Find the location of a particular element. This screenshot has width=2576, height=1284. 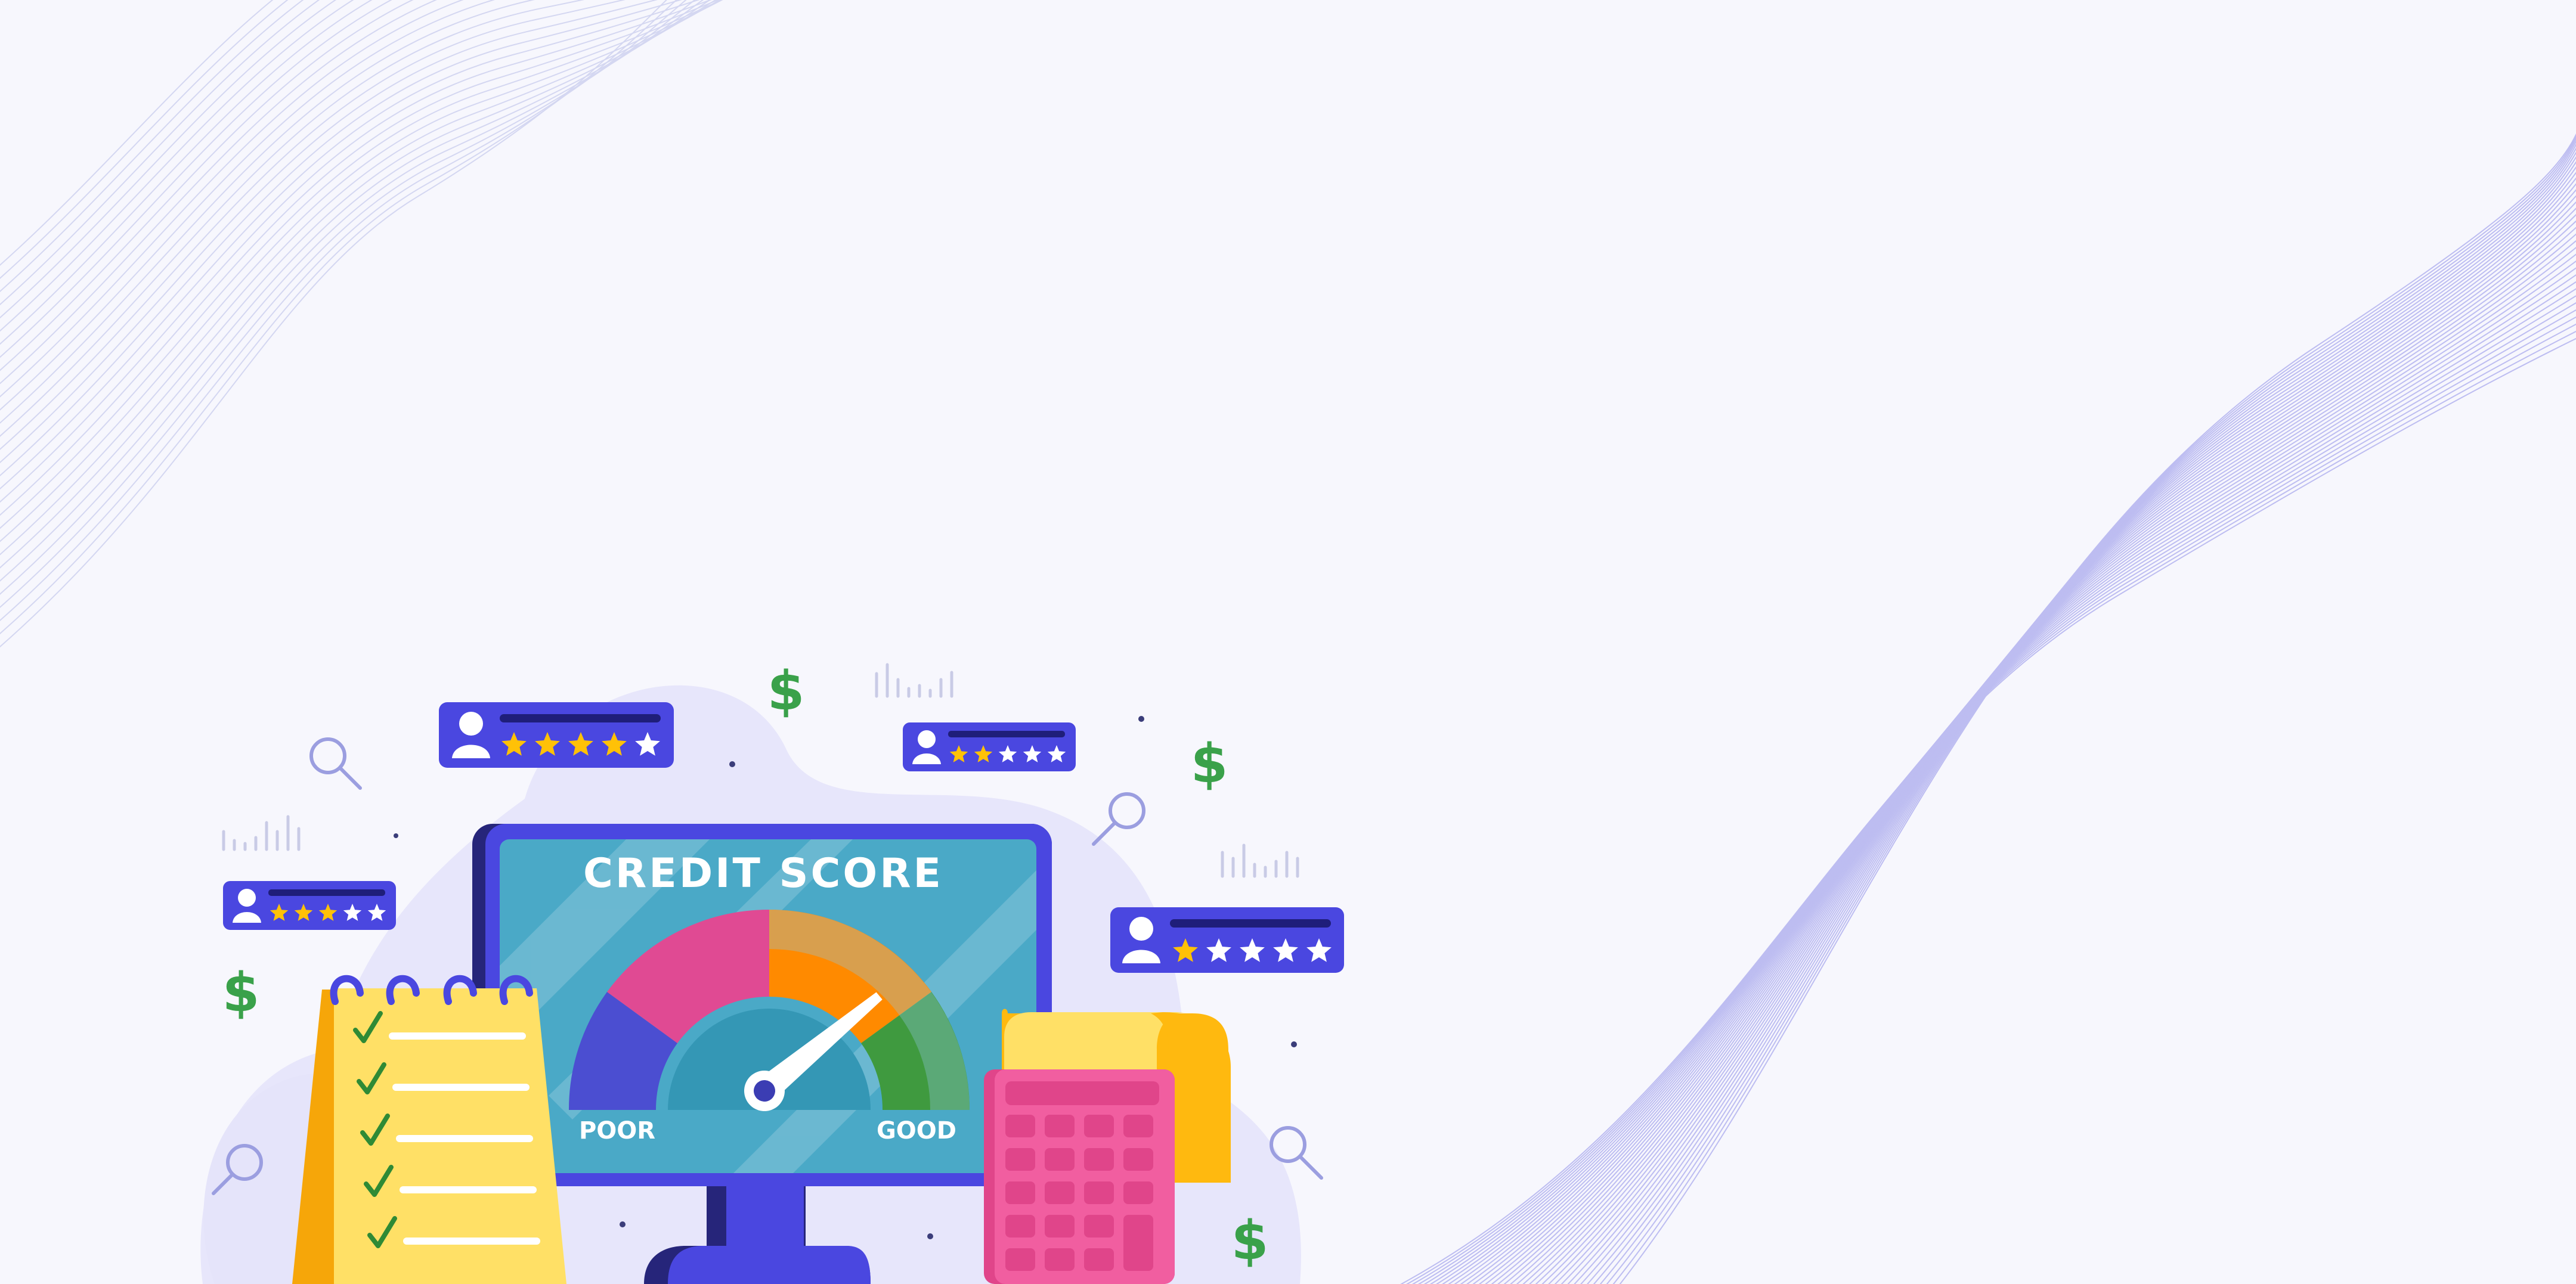

gauge-label-poor: POOR is located at coordinates (617, 1131).